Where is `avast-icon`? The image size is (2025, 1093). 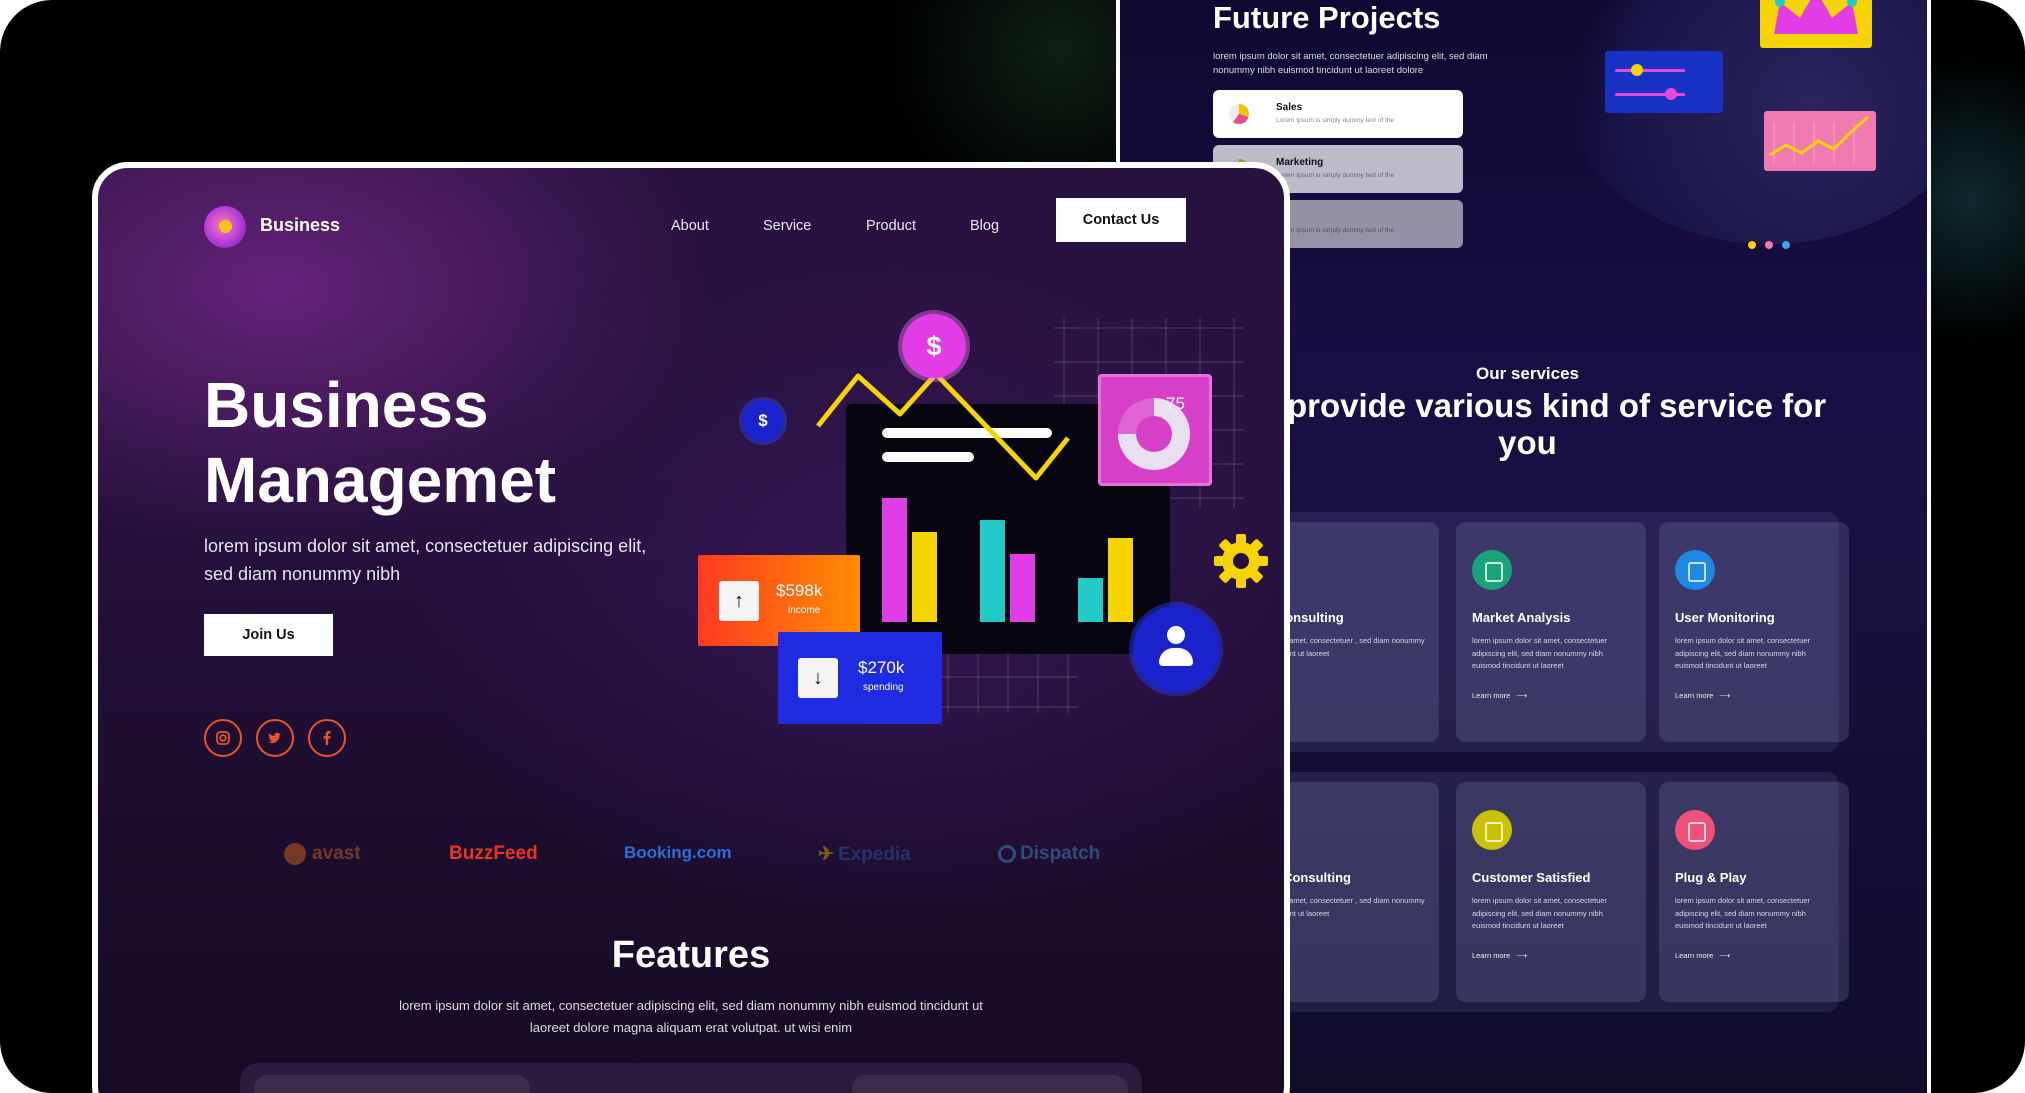 avast-icon is located at coordinates (295, 854).